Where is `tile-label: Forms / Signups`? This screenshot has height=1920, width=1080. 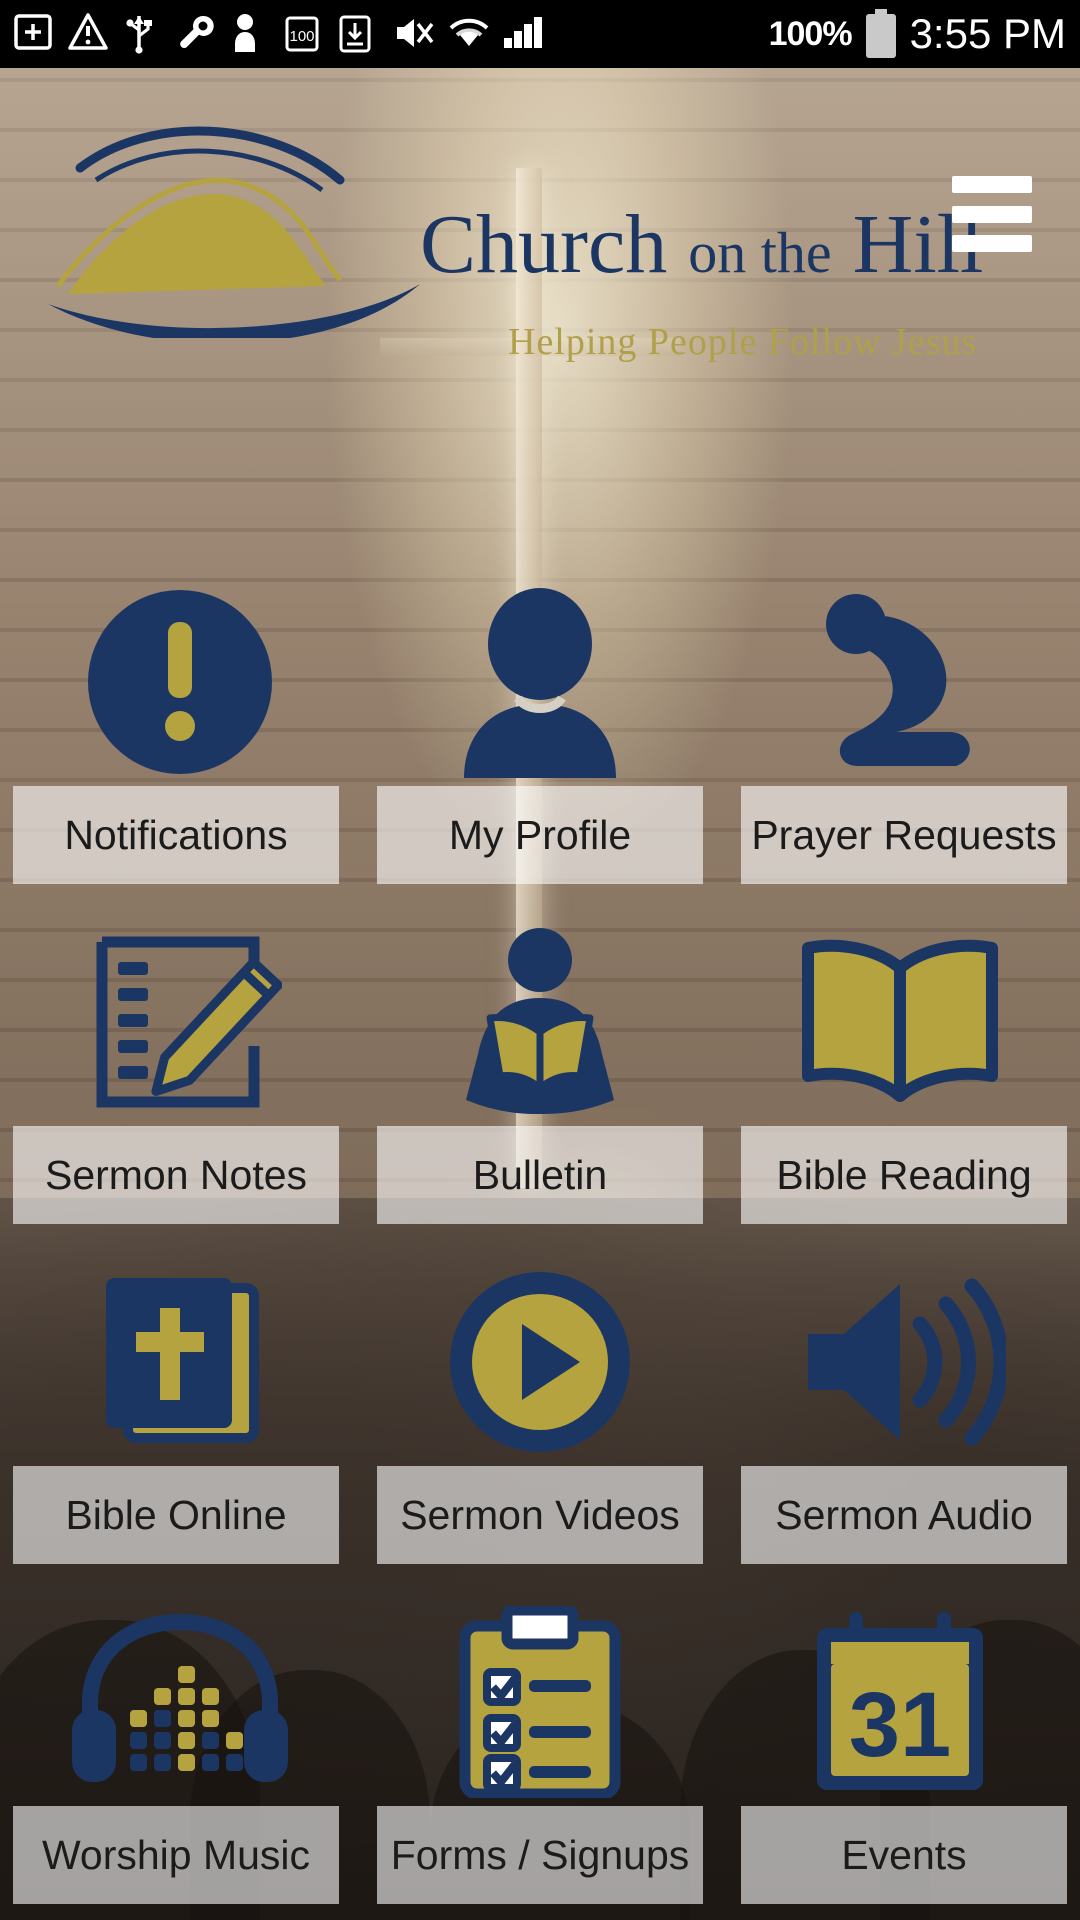 tile-label: Forms / Signups is located at coordinates (540, 1855).